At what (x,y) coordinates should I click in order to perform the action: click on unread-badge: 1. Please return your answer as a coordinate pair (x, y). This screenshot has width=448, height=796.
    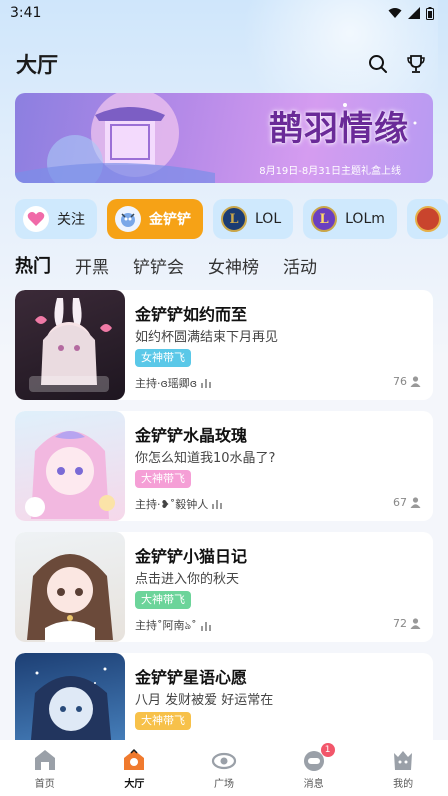
    Looking at the image, I should click on (327, 749).